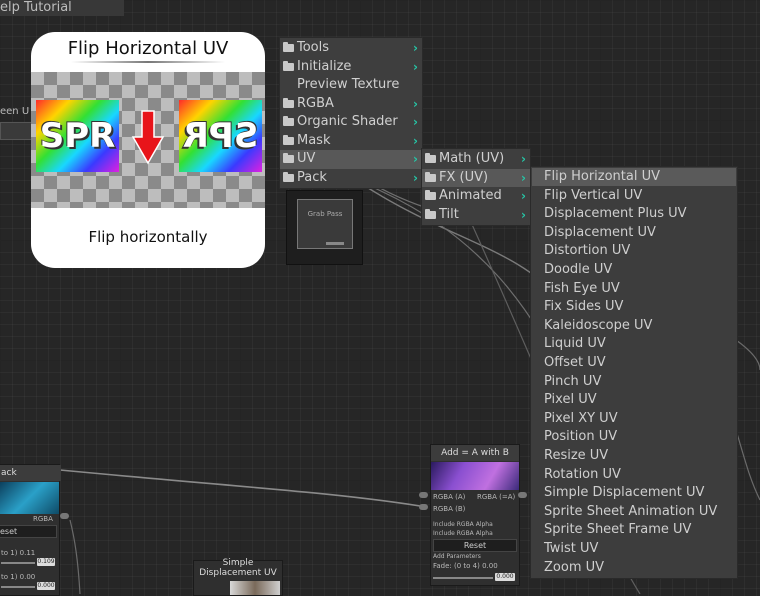 The width and height of the screenshot is (760, 596). I want to click on menu-item-preview-texture: Preview Texture, so click(351, 85).